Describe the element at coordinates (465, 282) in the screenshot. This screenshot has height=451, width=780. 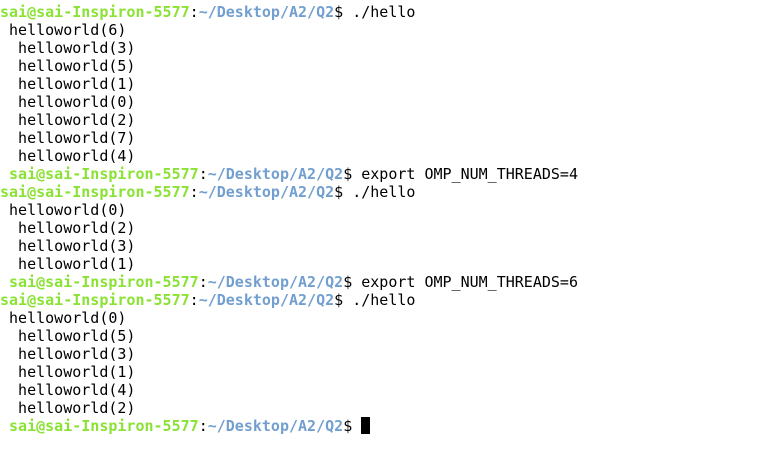
I see `command-text: export OMP_NUM_THREADS=6` at that location.